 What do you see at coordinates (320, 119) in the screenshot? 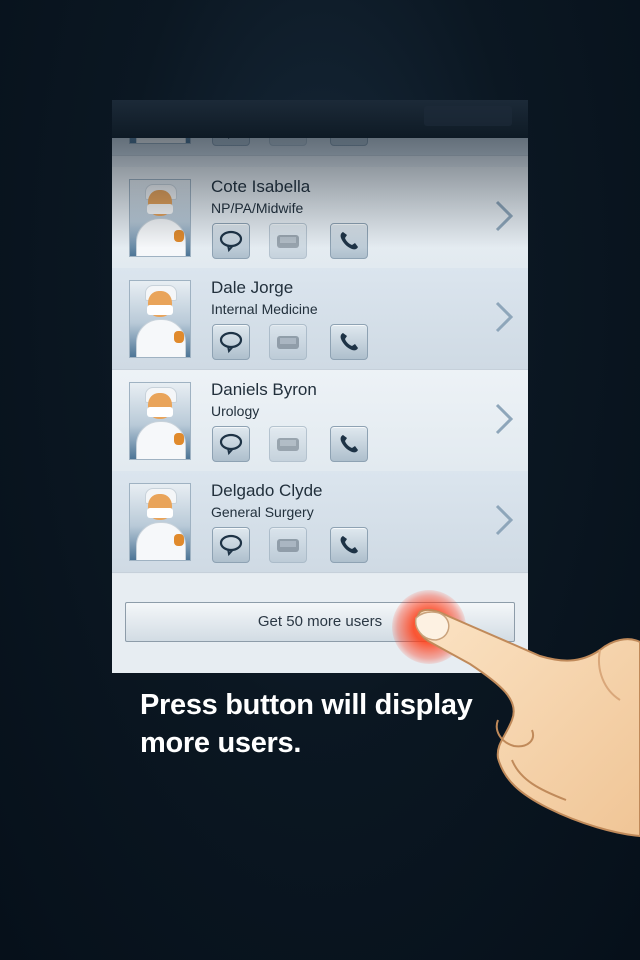
I see `navigation-bar` at bounding box center [320, 119].